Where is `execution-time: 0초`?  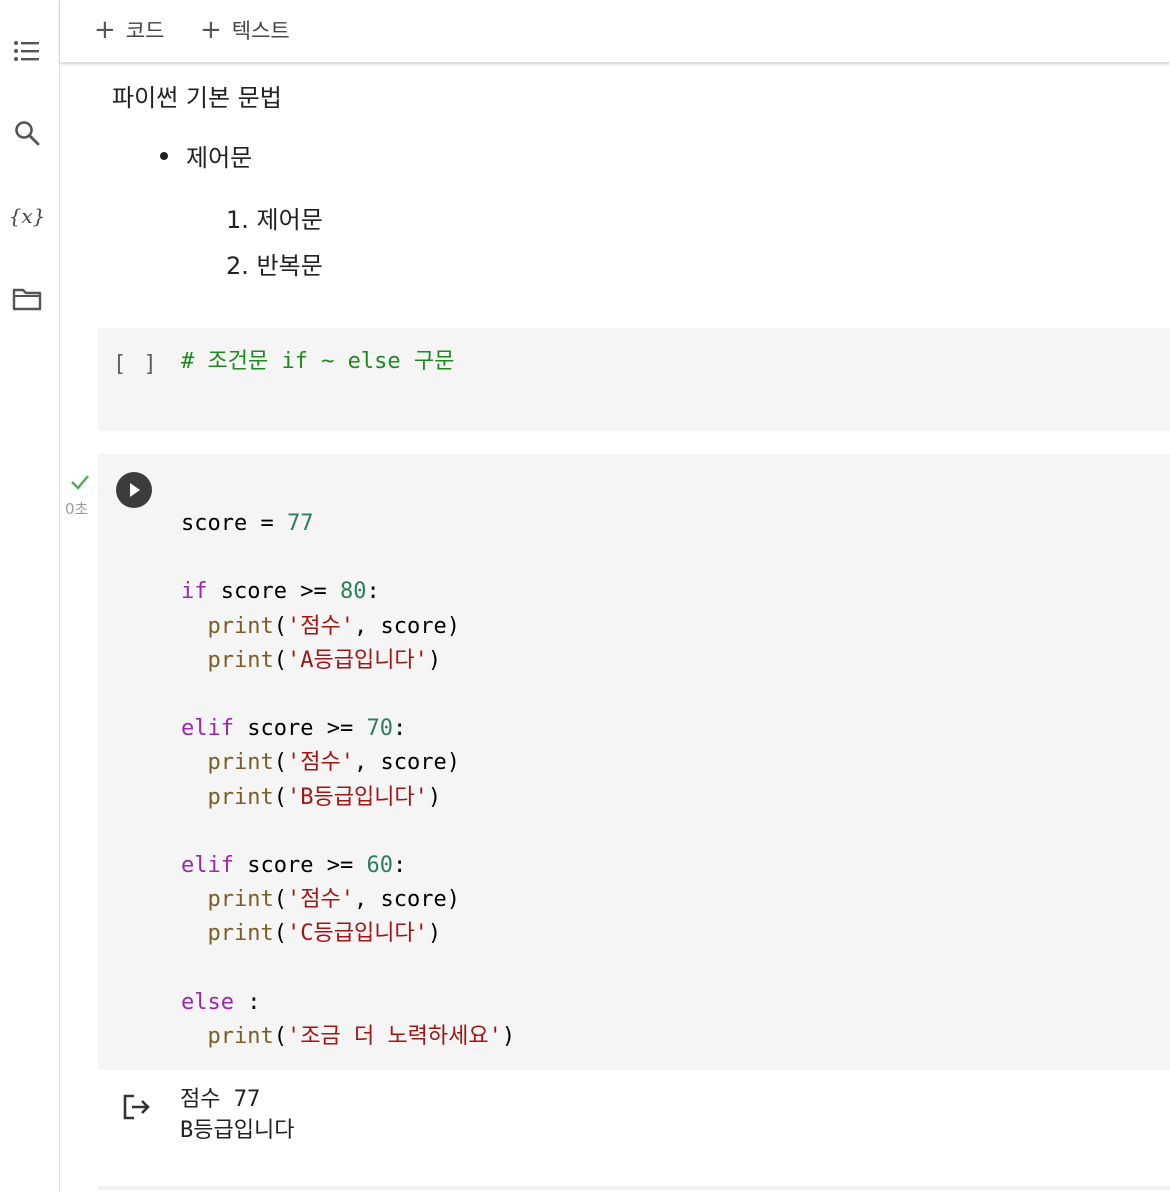
execution-time: 0초 is located at coordinates (77, 509).